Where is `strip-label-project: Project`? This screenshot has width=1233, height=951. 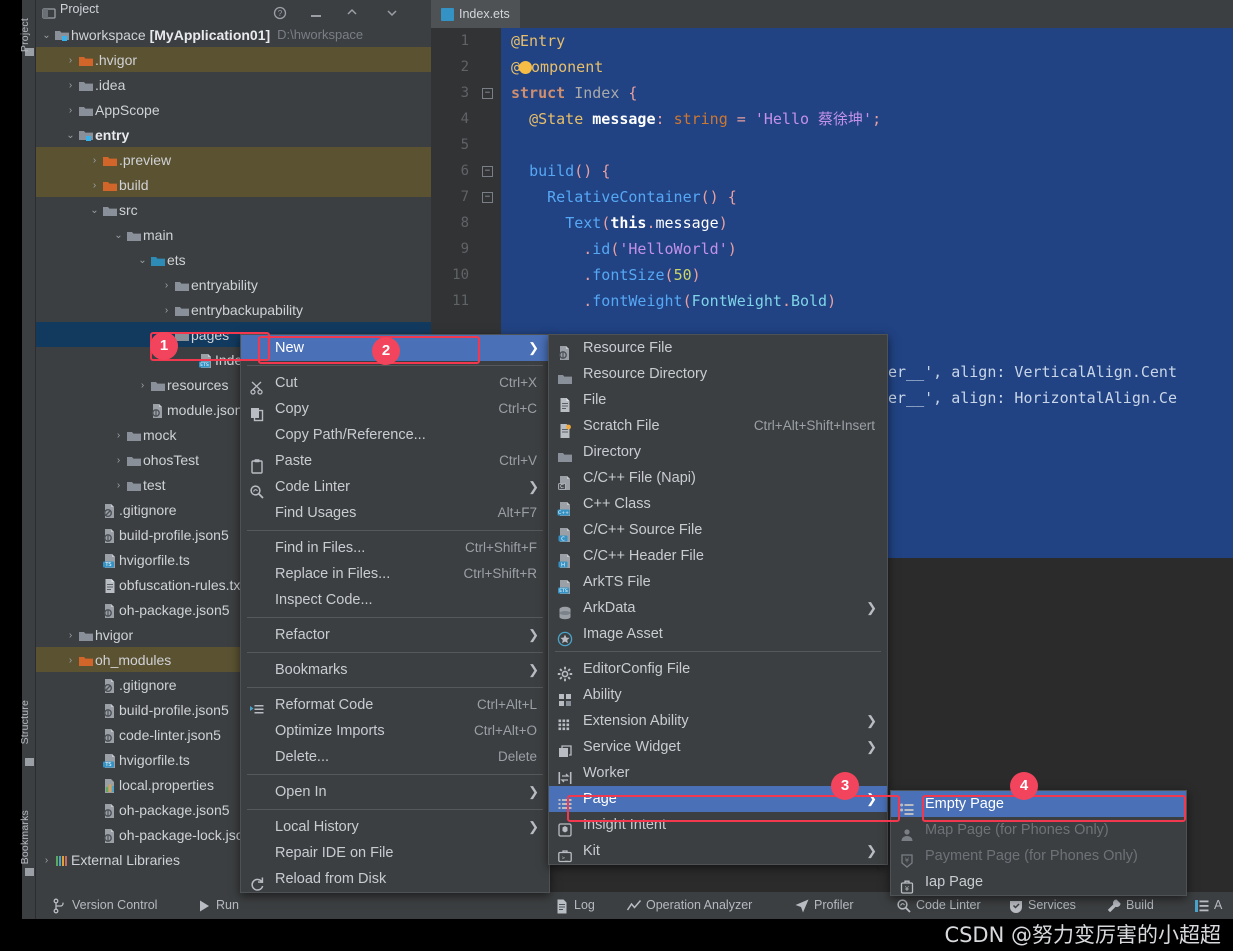
strip-label-project: Project is located at coordinates (25, 35).